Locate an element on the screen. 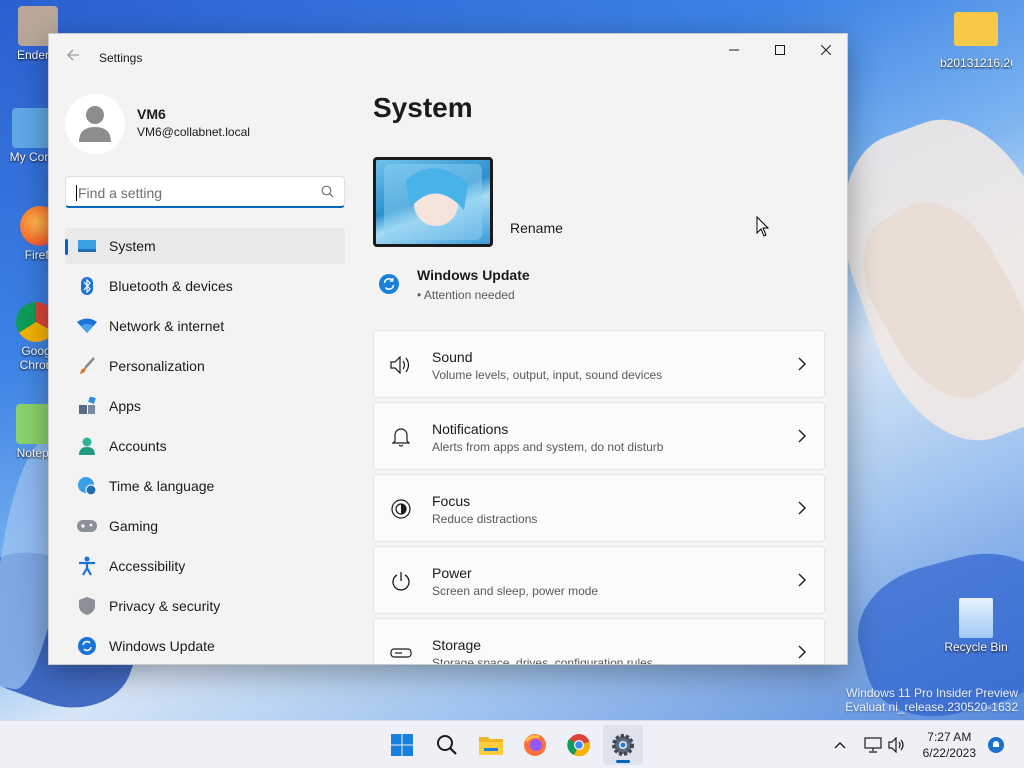 The image size is (1024, 768). taskbar-settings is located at coordinates (623, 745).